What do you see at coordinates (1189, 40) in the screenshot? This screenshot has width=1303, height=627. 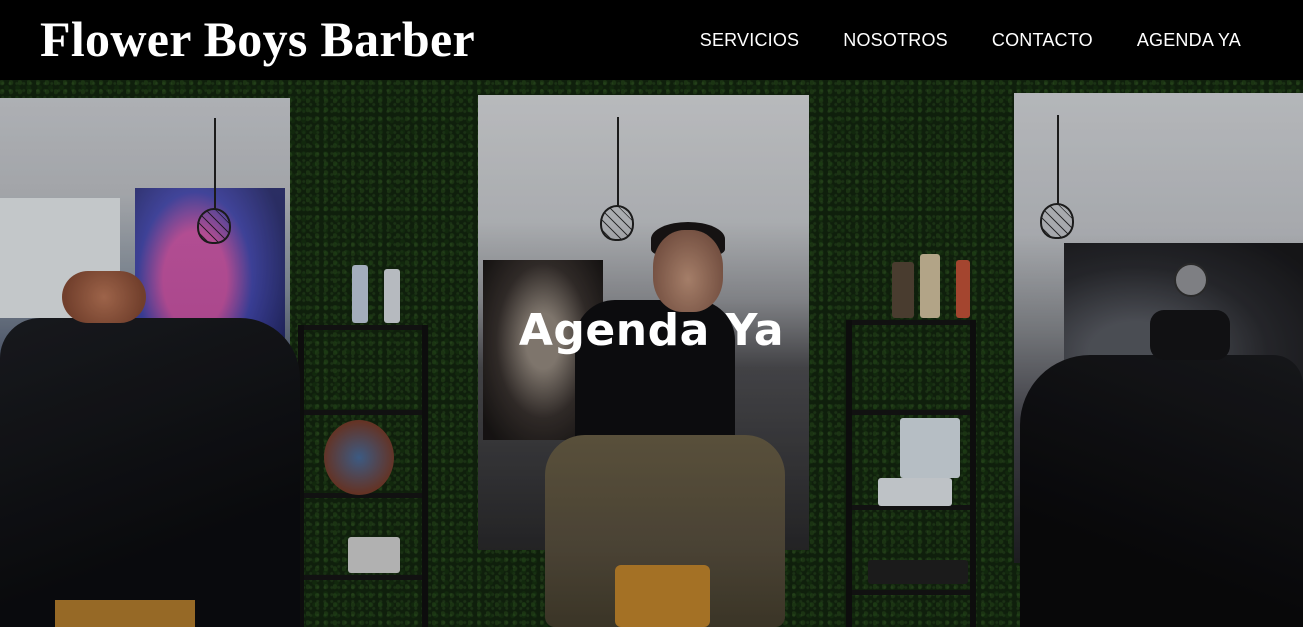 I see `nav-agenda-ya: AGENDA YA` at bounding box center [1189, 40].